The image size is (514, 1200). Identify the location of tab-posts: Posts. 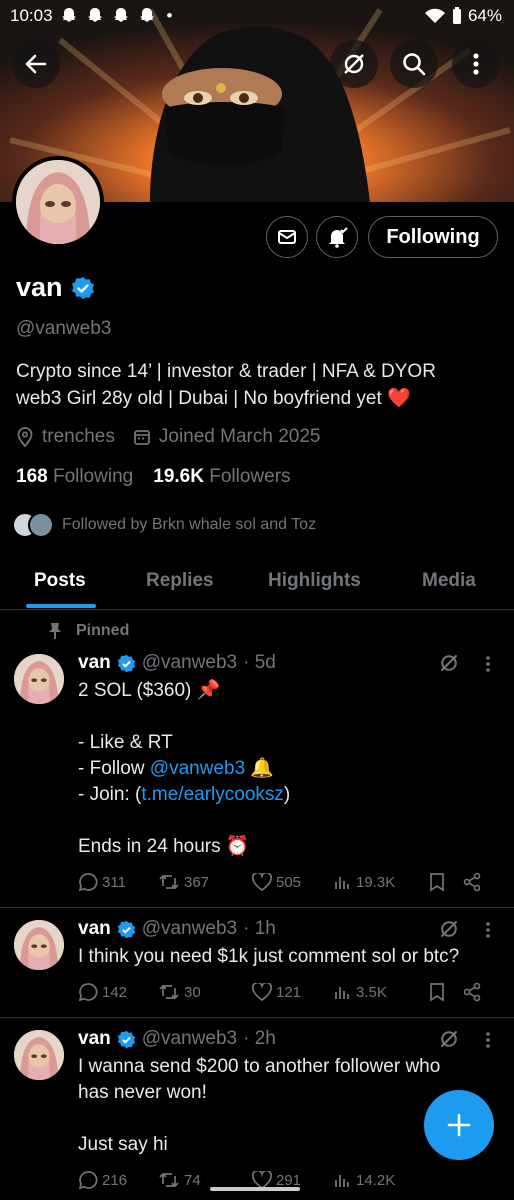
(60, 581).